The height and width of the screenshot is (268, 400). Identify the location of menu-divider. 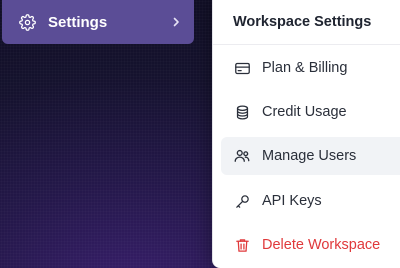
(306, 44).